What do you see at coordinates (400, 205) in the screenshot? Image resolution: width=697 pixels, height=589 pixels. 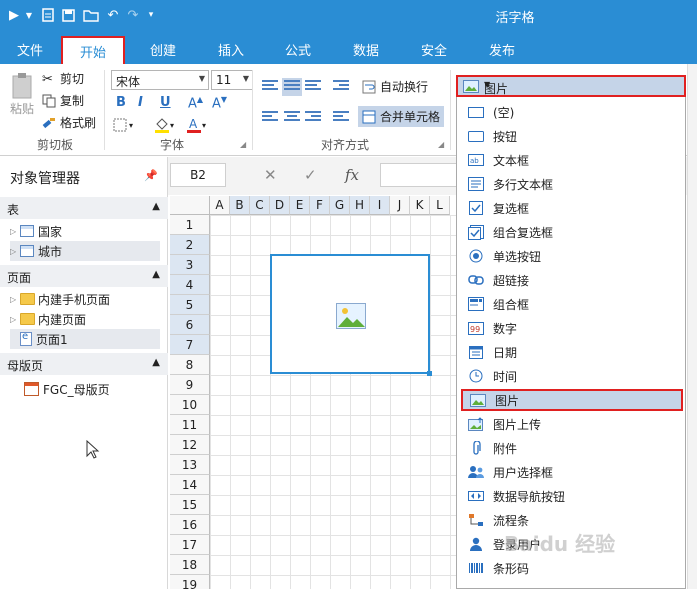 I see `column-header: J` at bounding box center [400, 205].